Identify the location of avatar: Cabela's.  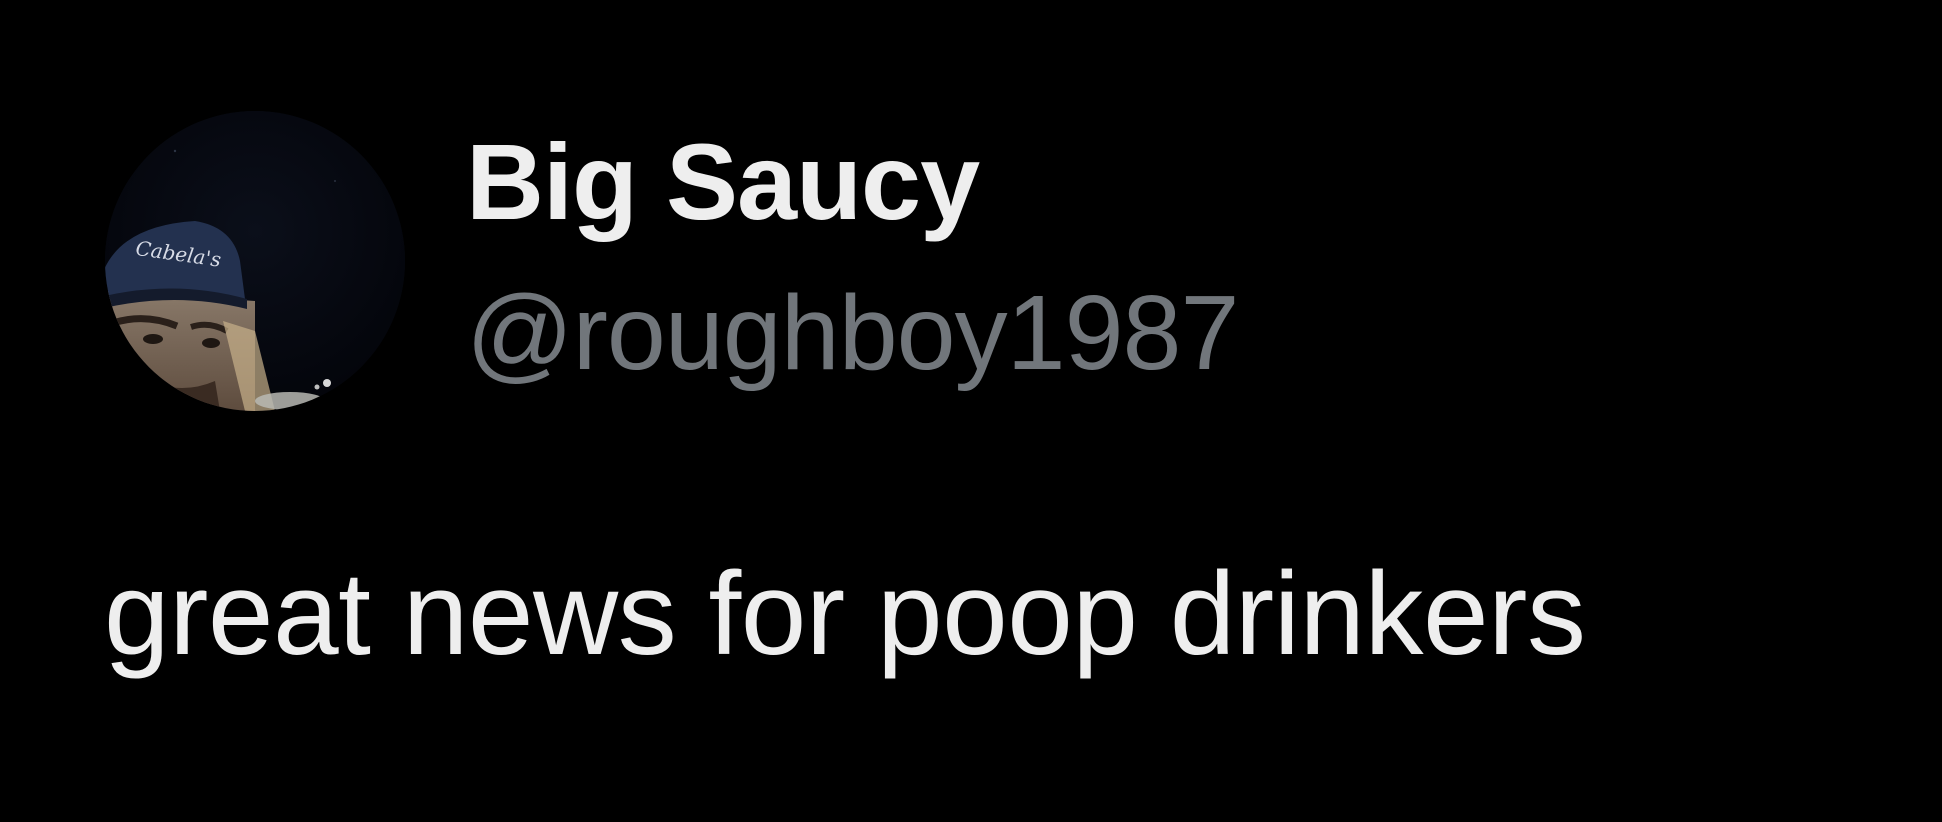
(255, 261).